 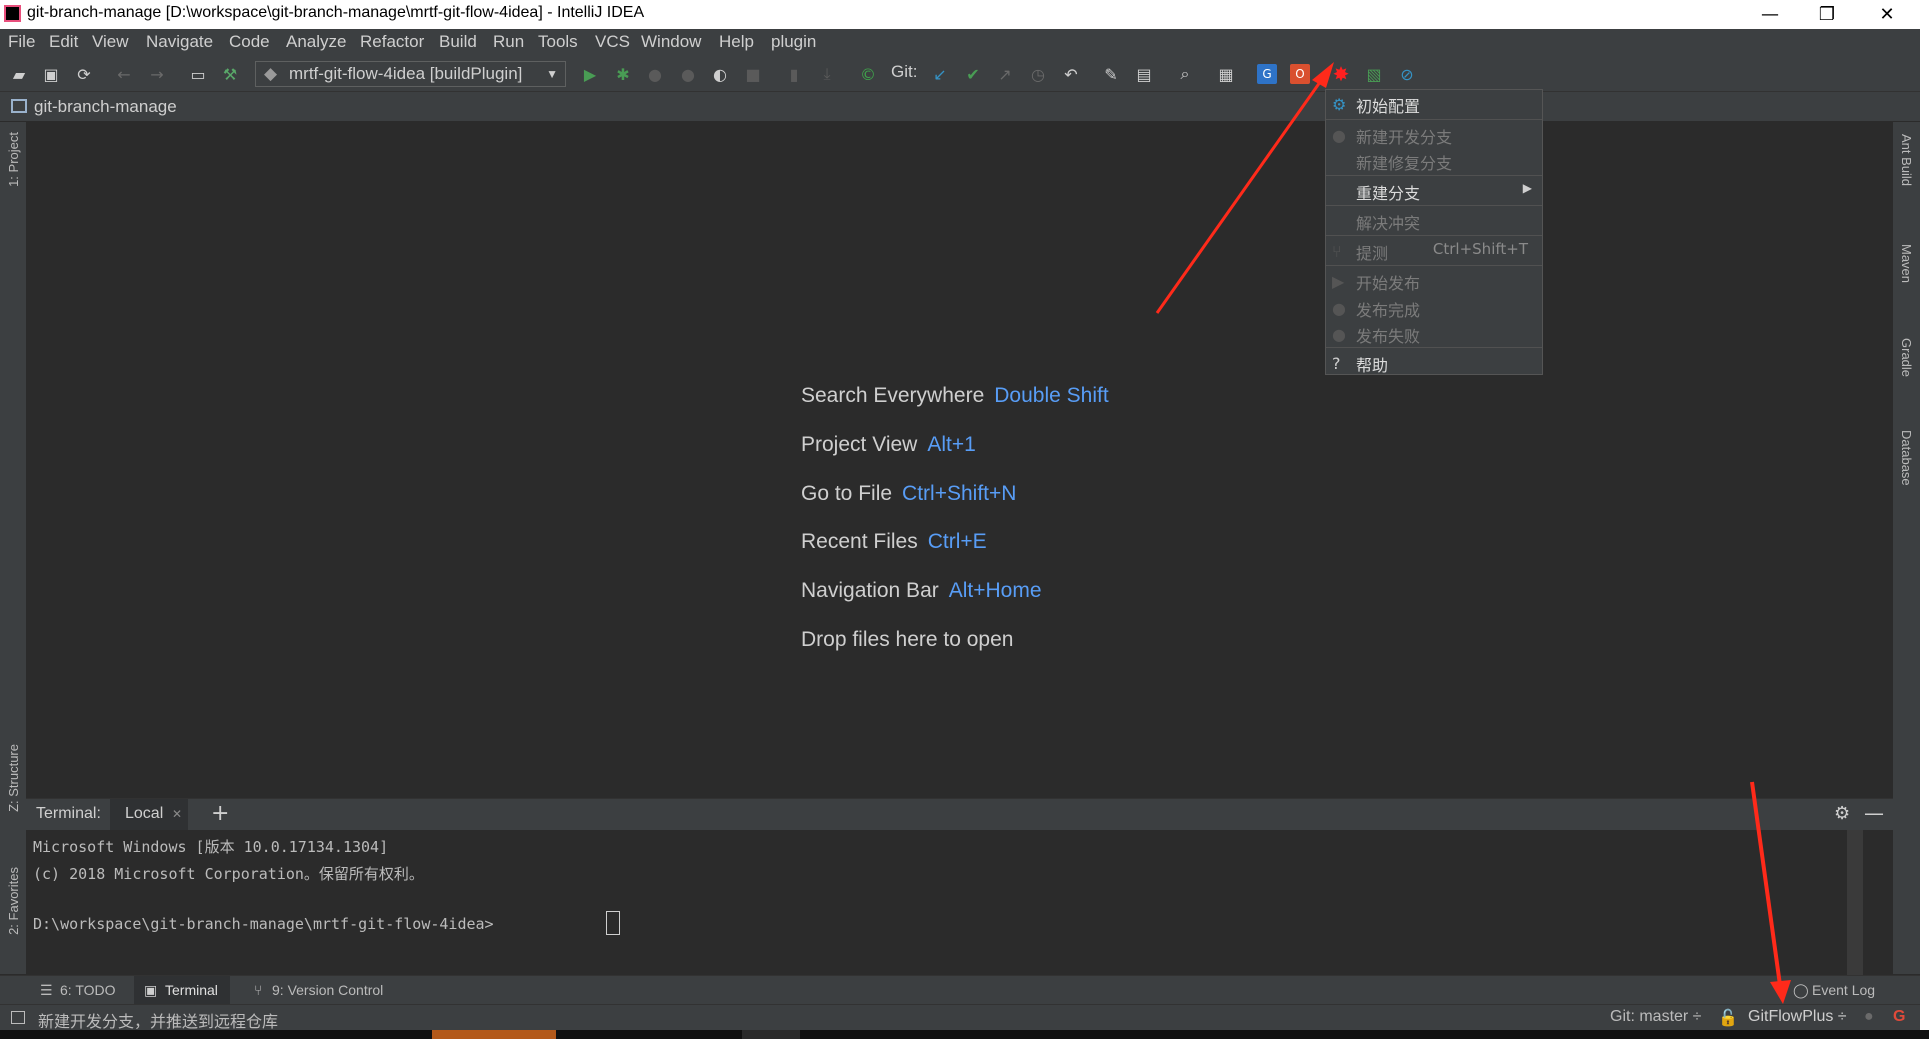 What do you see at coordinates (1766, 883) in the screenshot?
I see `annotation-arrow-statusbar` at bounding box center [1766, 883].